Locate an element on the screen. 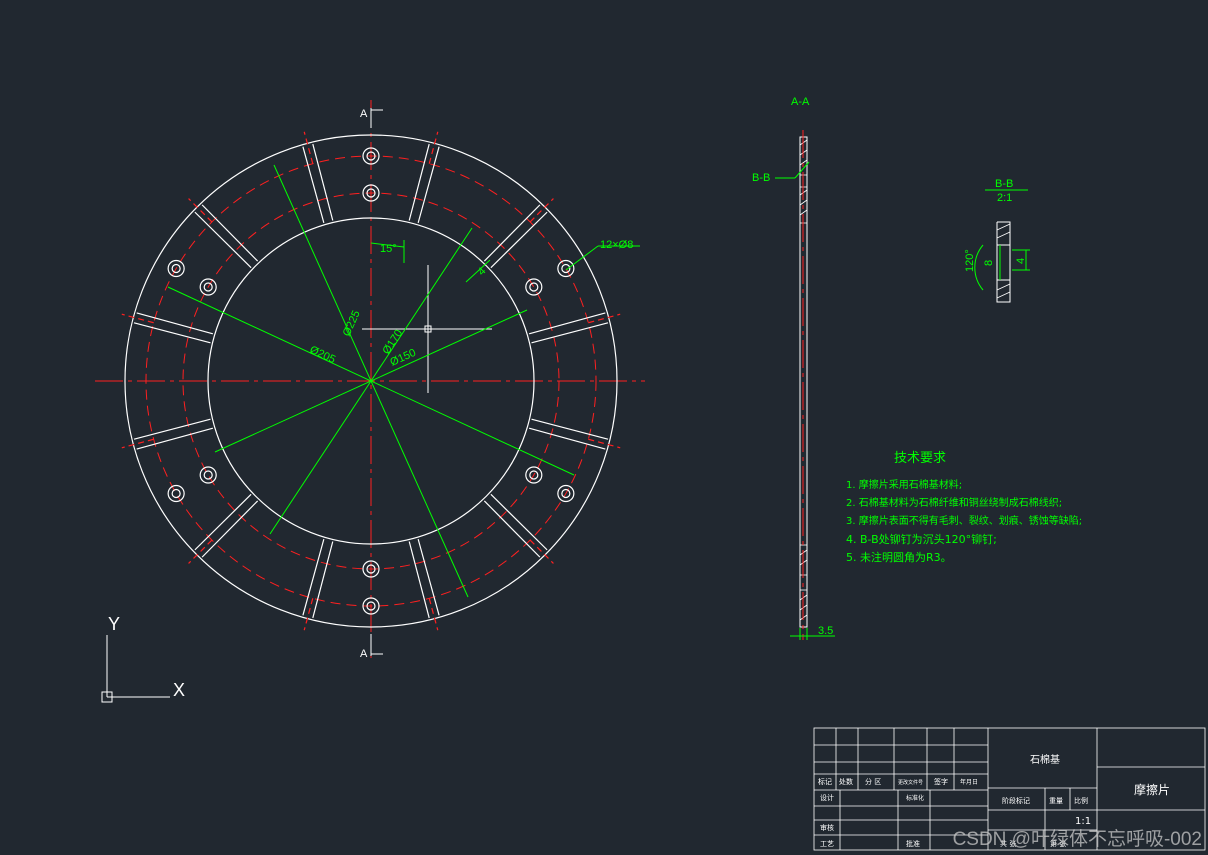  section-hatch is located at coordinates (803, 380).